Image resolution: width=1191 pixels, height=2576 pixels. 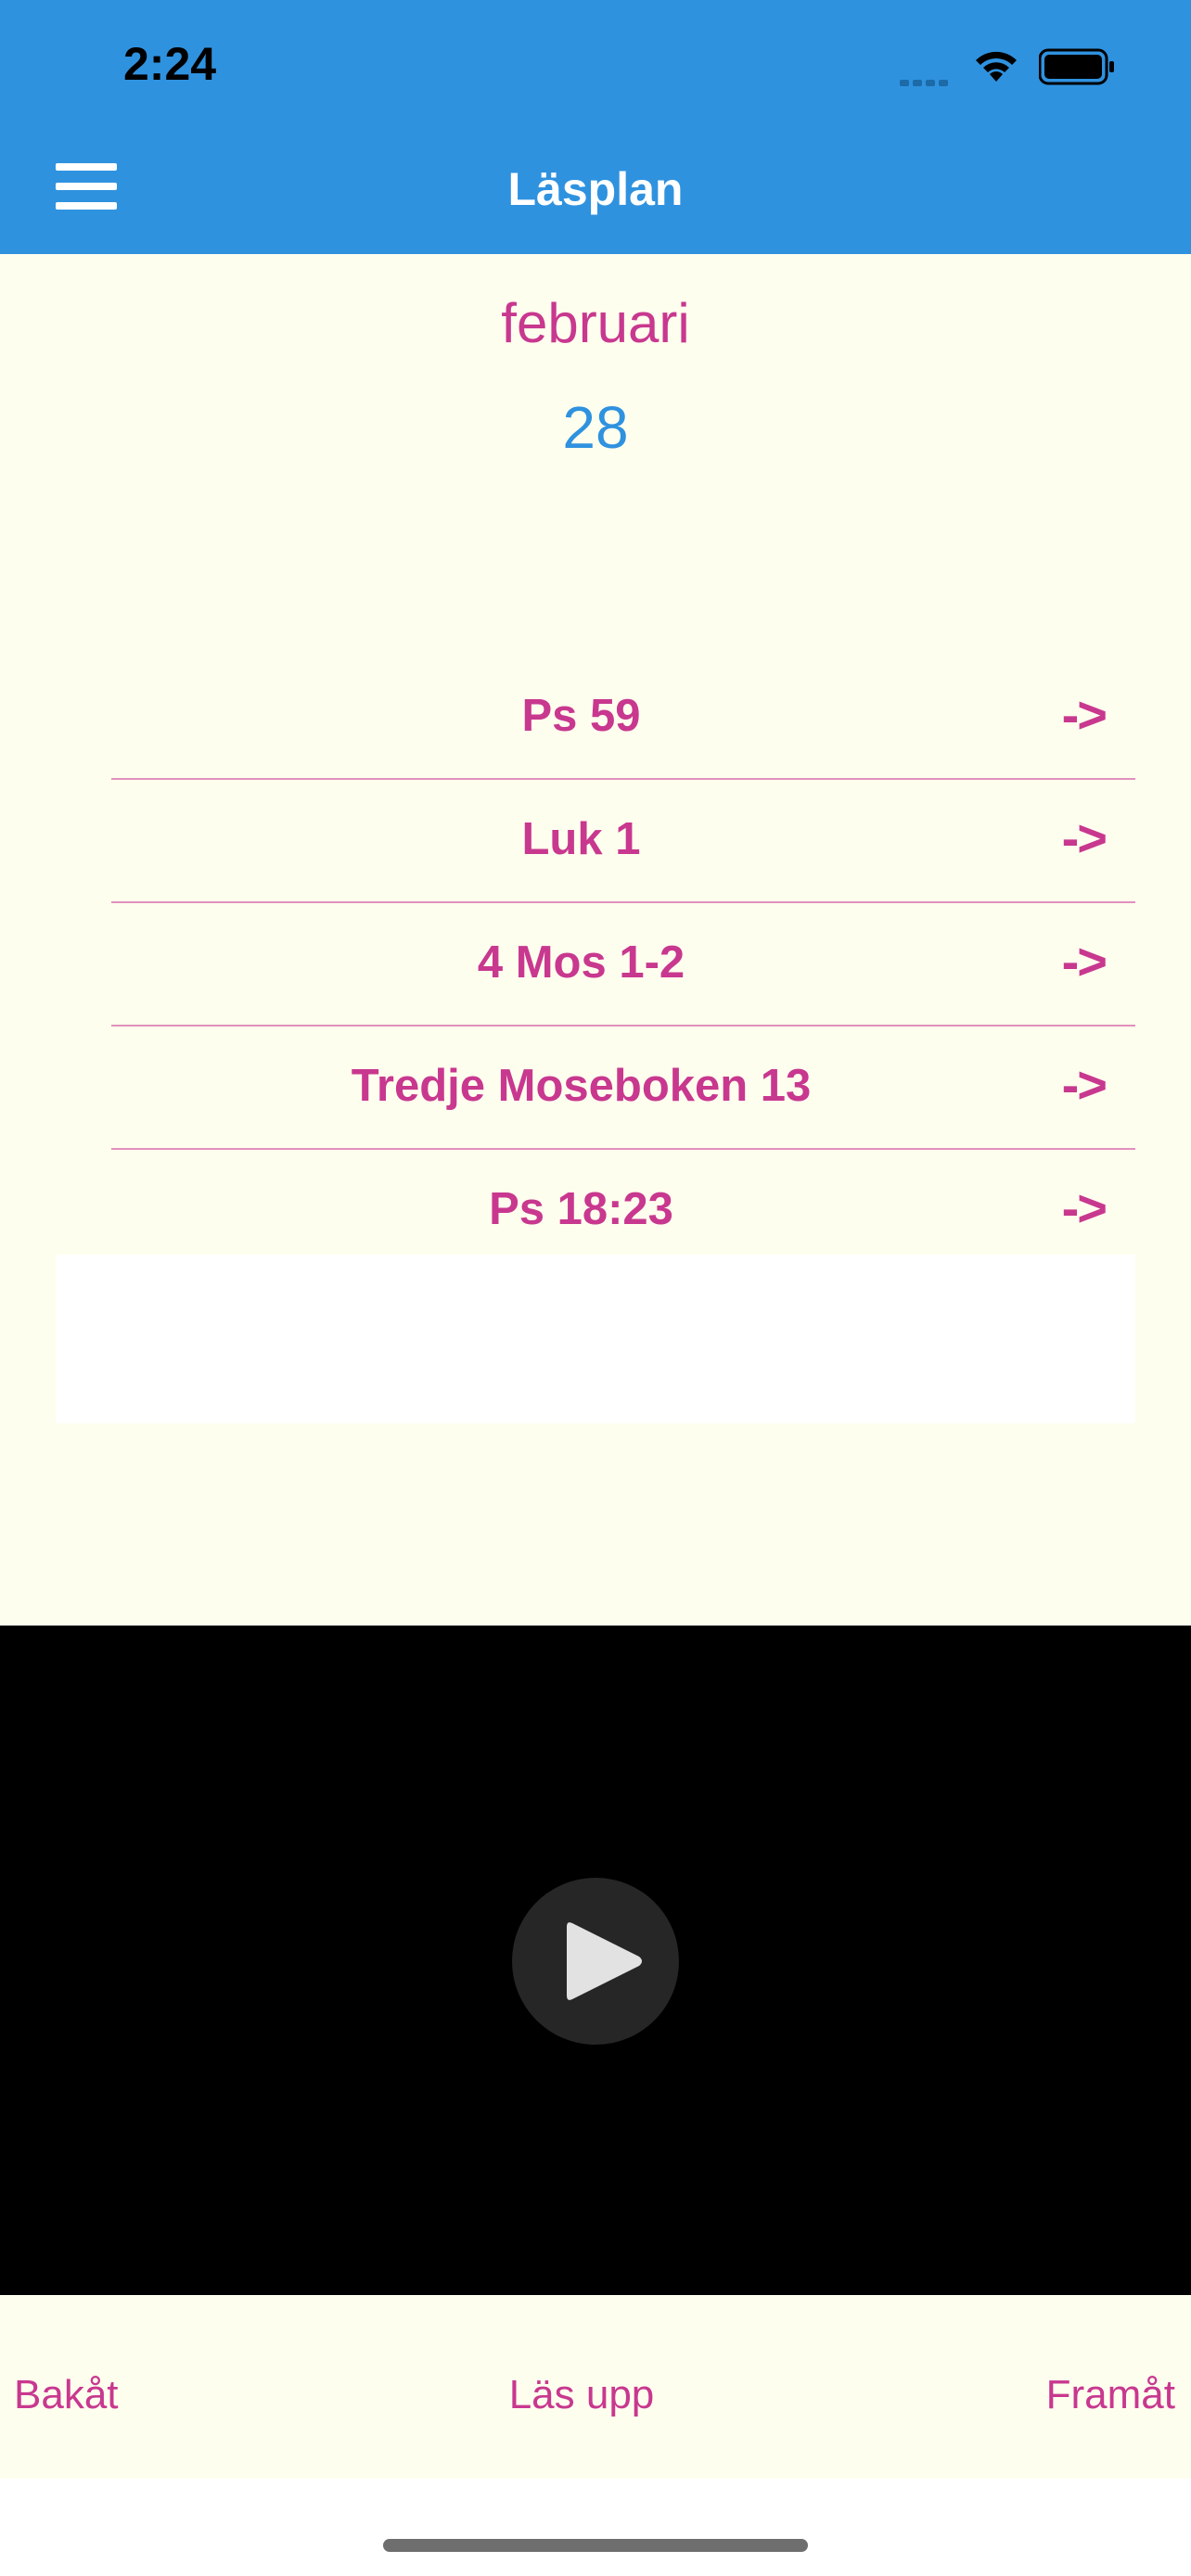 I want to click on read-aloud-button: Läs upp, so click(x=581, y=2395).